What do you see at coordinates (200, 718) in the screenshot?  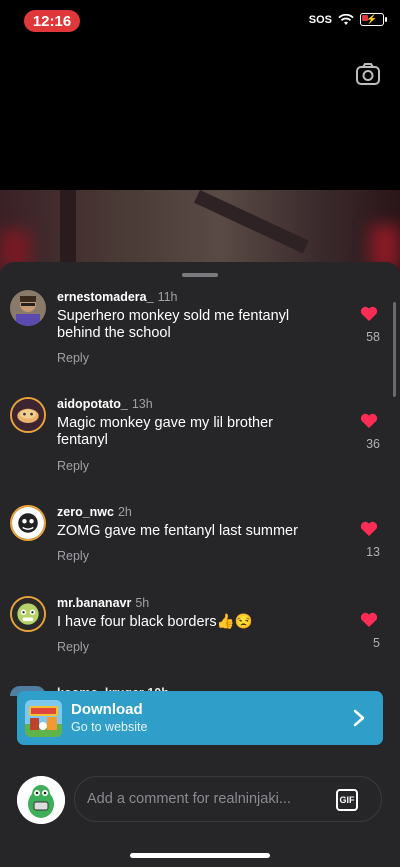 I see `download-banner: Download Go to website` at bounding box center [200, 718].